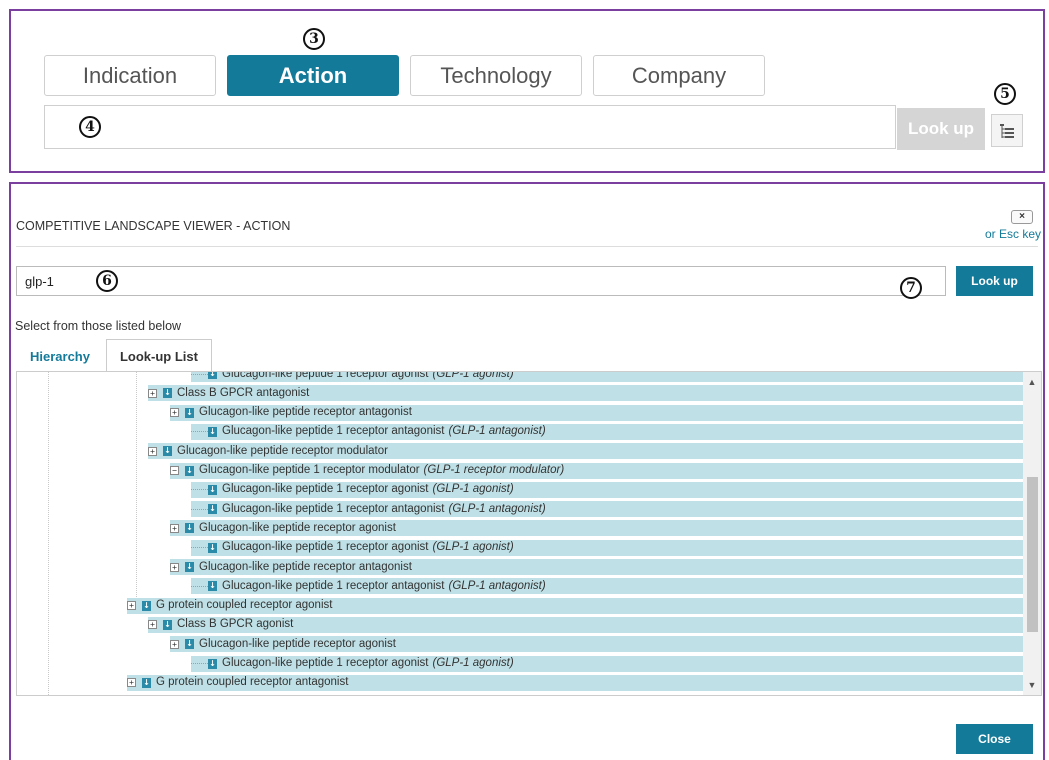 Image resolution: width=1049 pixels, height=760 pixels. What do you see at coordinates (994, 739) in the screenshot?
I see `close-button: Close` at bounding box center [994, 739].